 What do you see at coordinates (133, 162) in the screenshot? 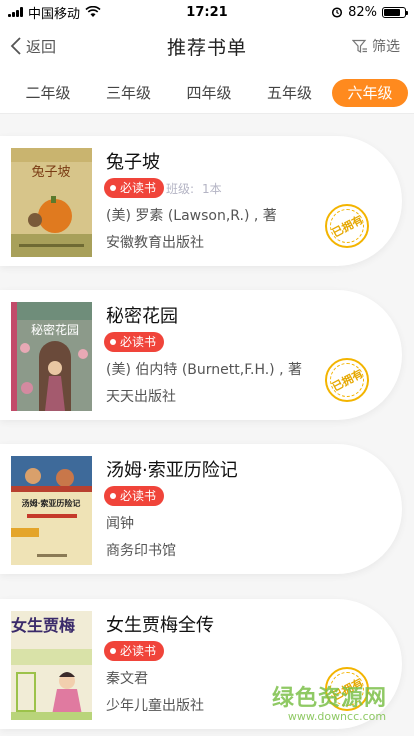
I see `book-title: 兔子坡` at bounding box center [133, 162].